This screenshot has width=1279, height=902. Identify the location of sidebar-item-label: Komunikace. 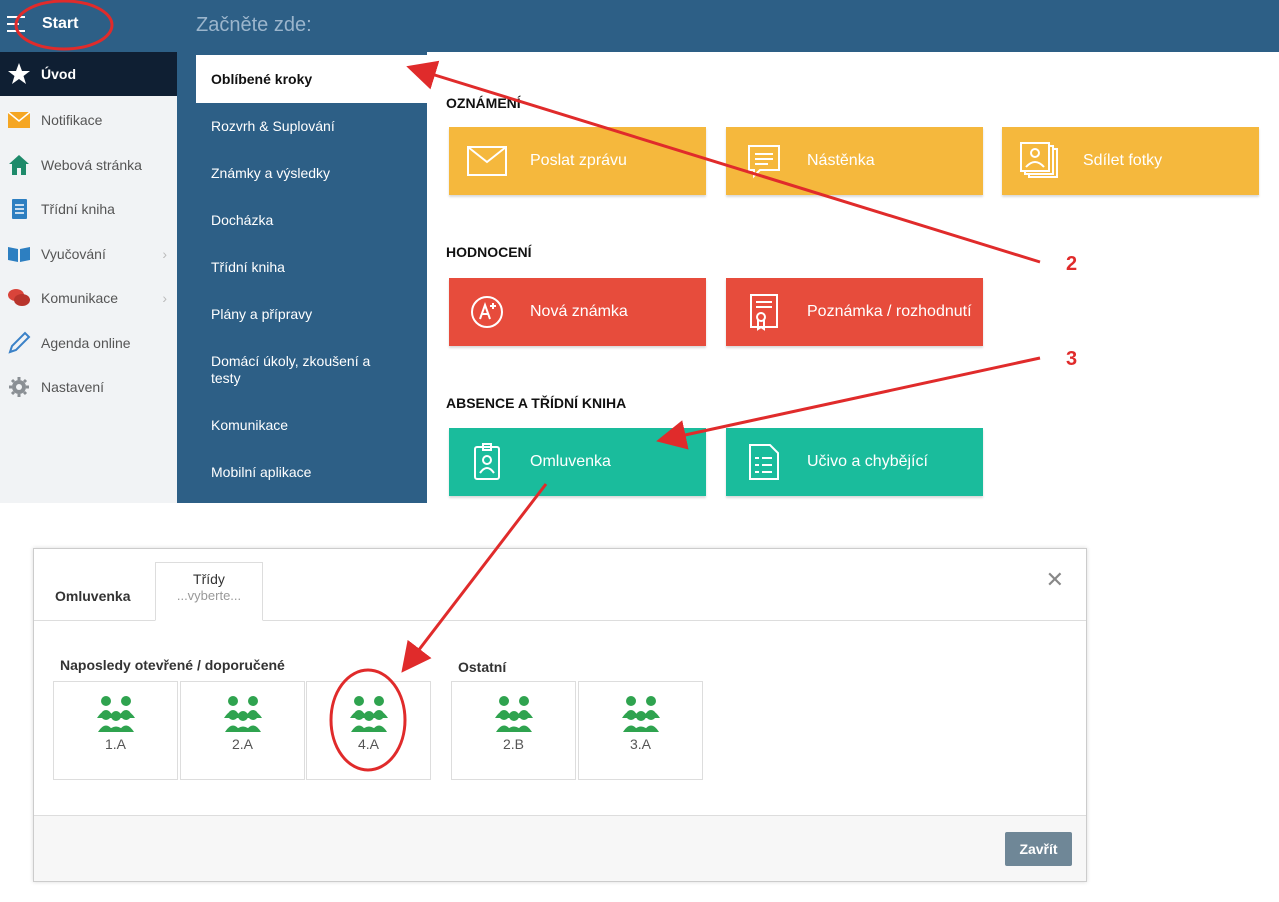
(80, 298).